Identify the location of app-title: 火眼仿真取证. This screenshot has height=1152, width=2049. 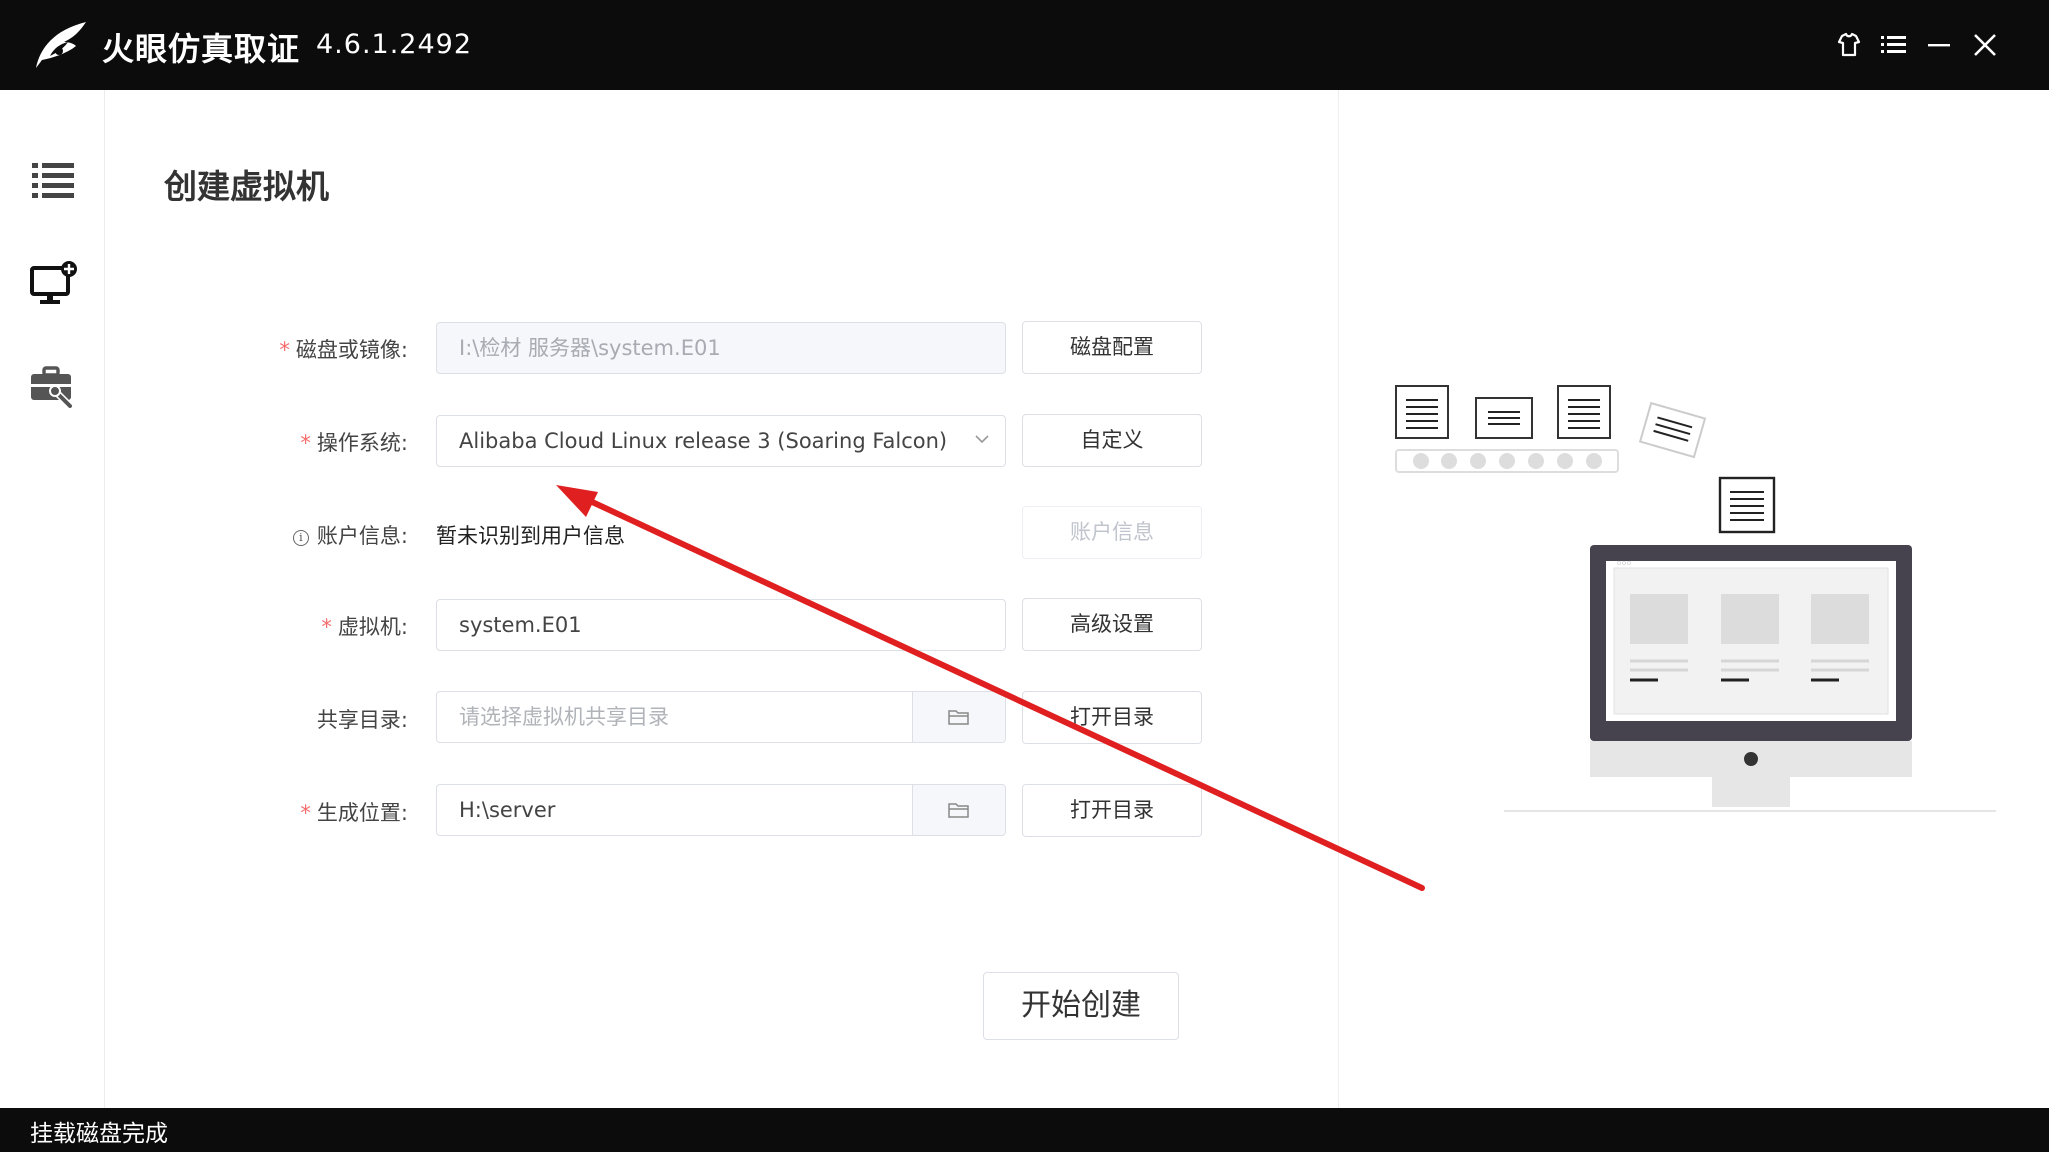
(201, 49).